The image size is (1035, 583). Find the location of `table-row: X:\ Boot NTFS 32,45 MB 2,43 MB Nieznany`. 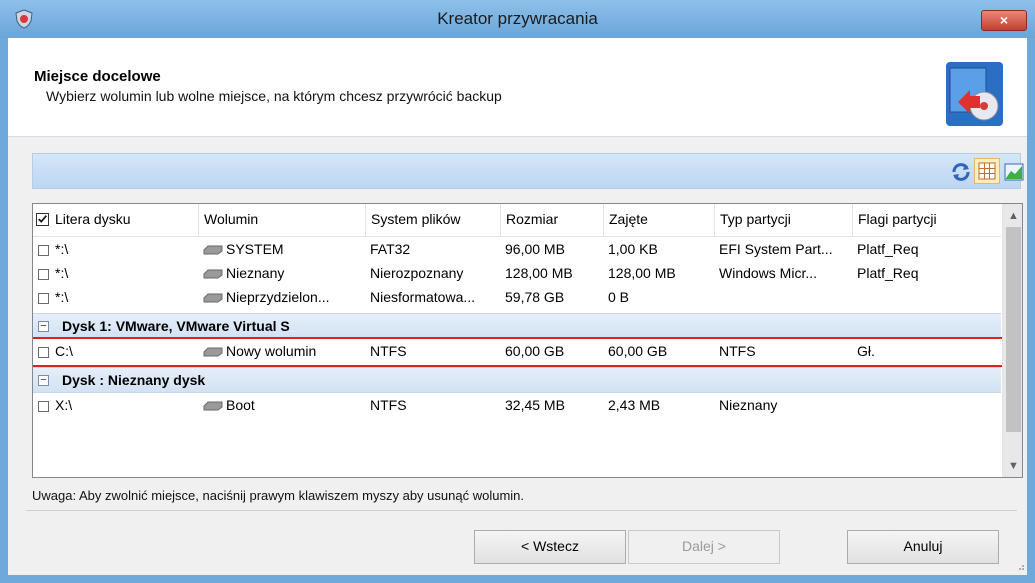

table-row: X:\ Boot NTFS 32,45 MB 2,43 MB Nieznany is located at coordinates (517, 406).